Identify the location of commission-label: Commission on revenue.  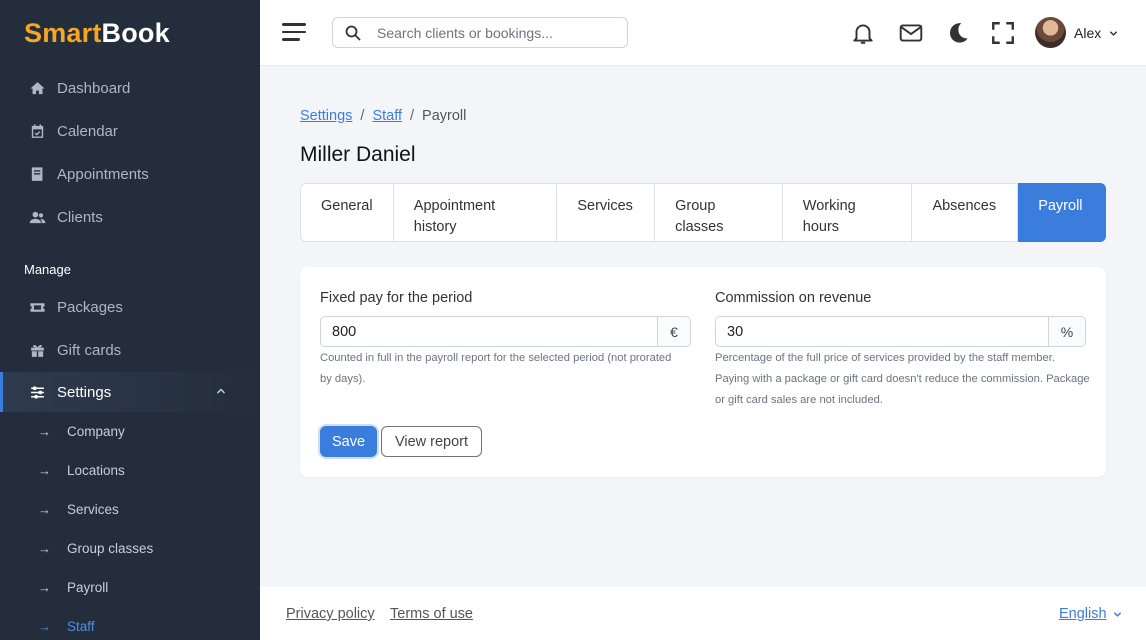
(793, 298).